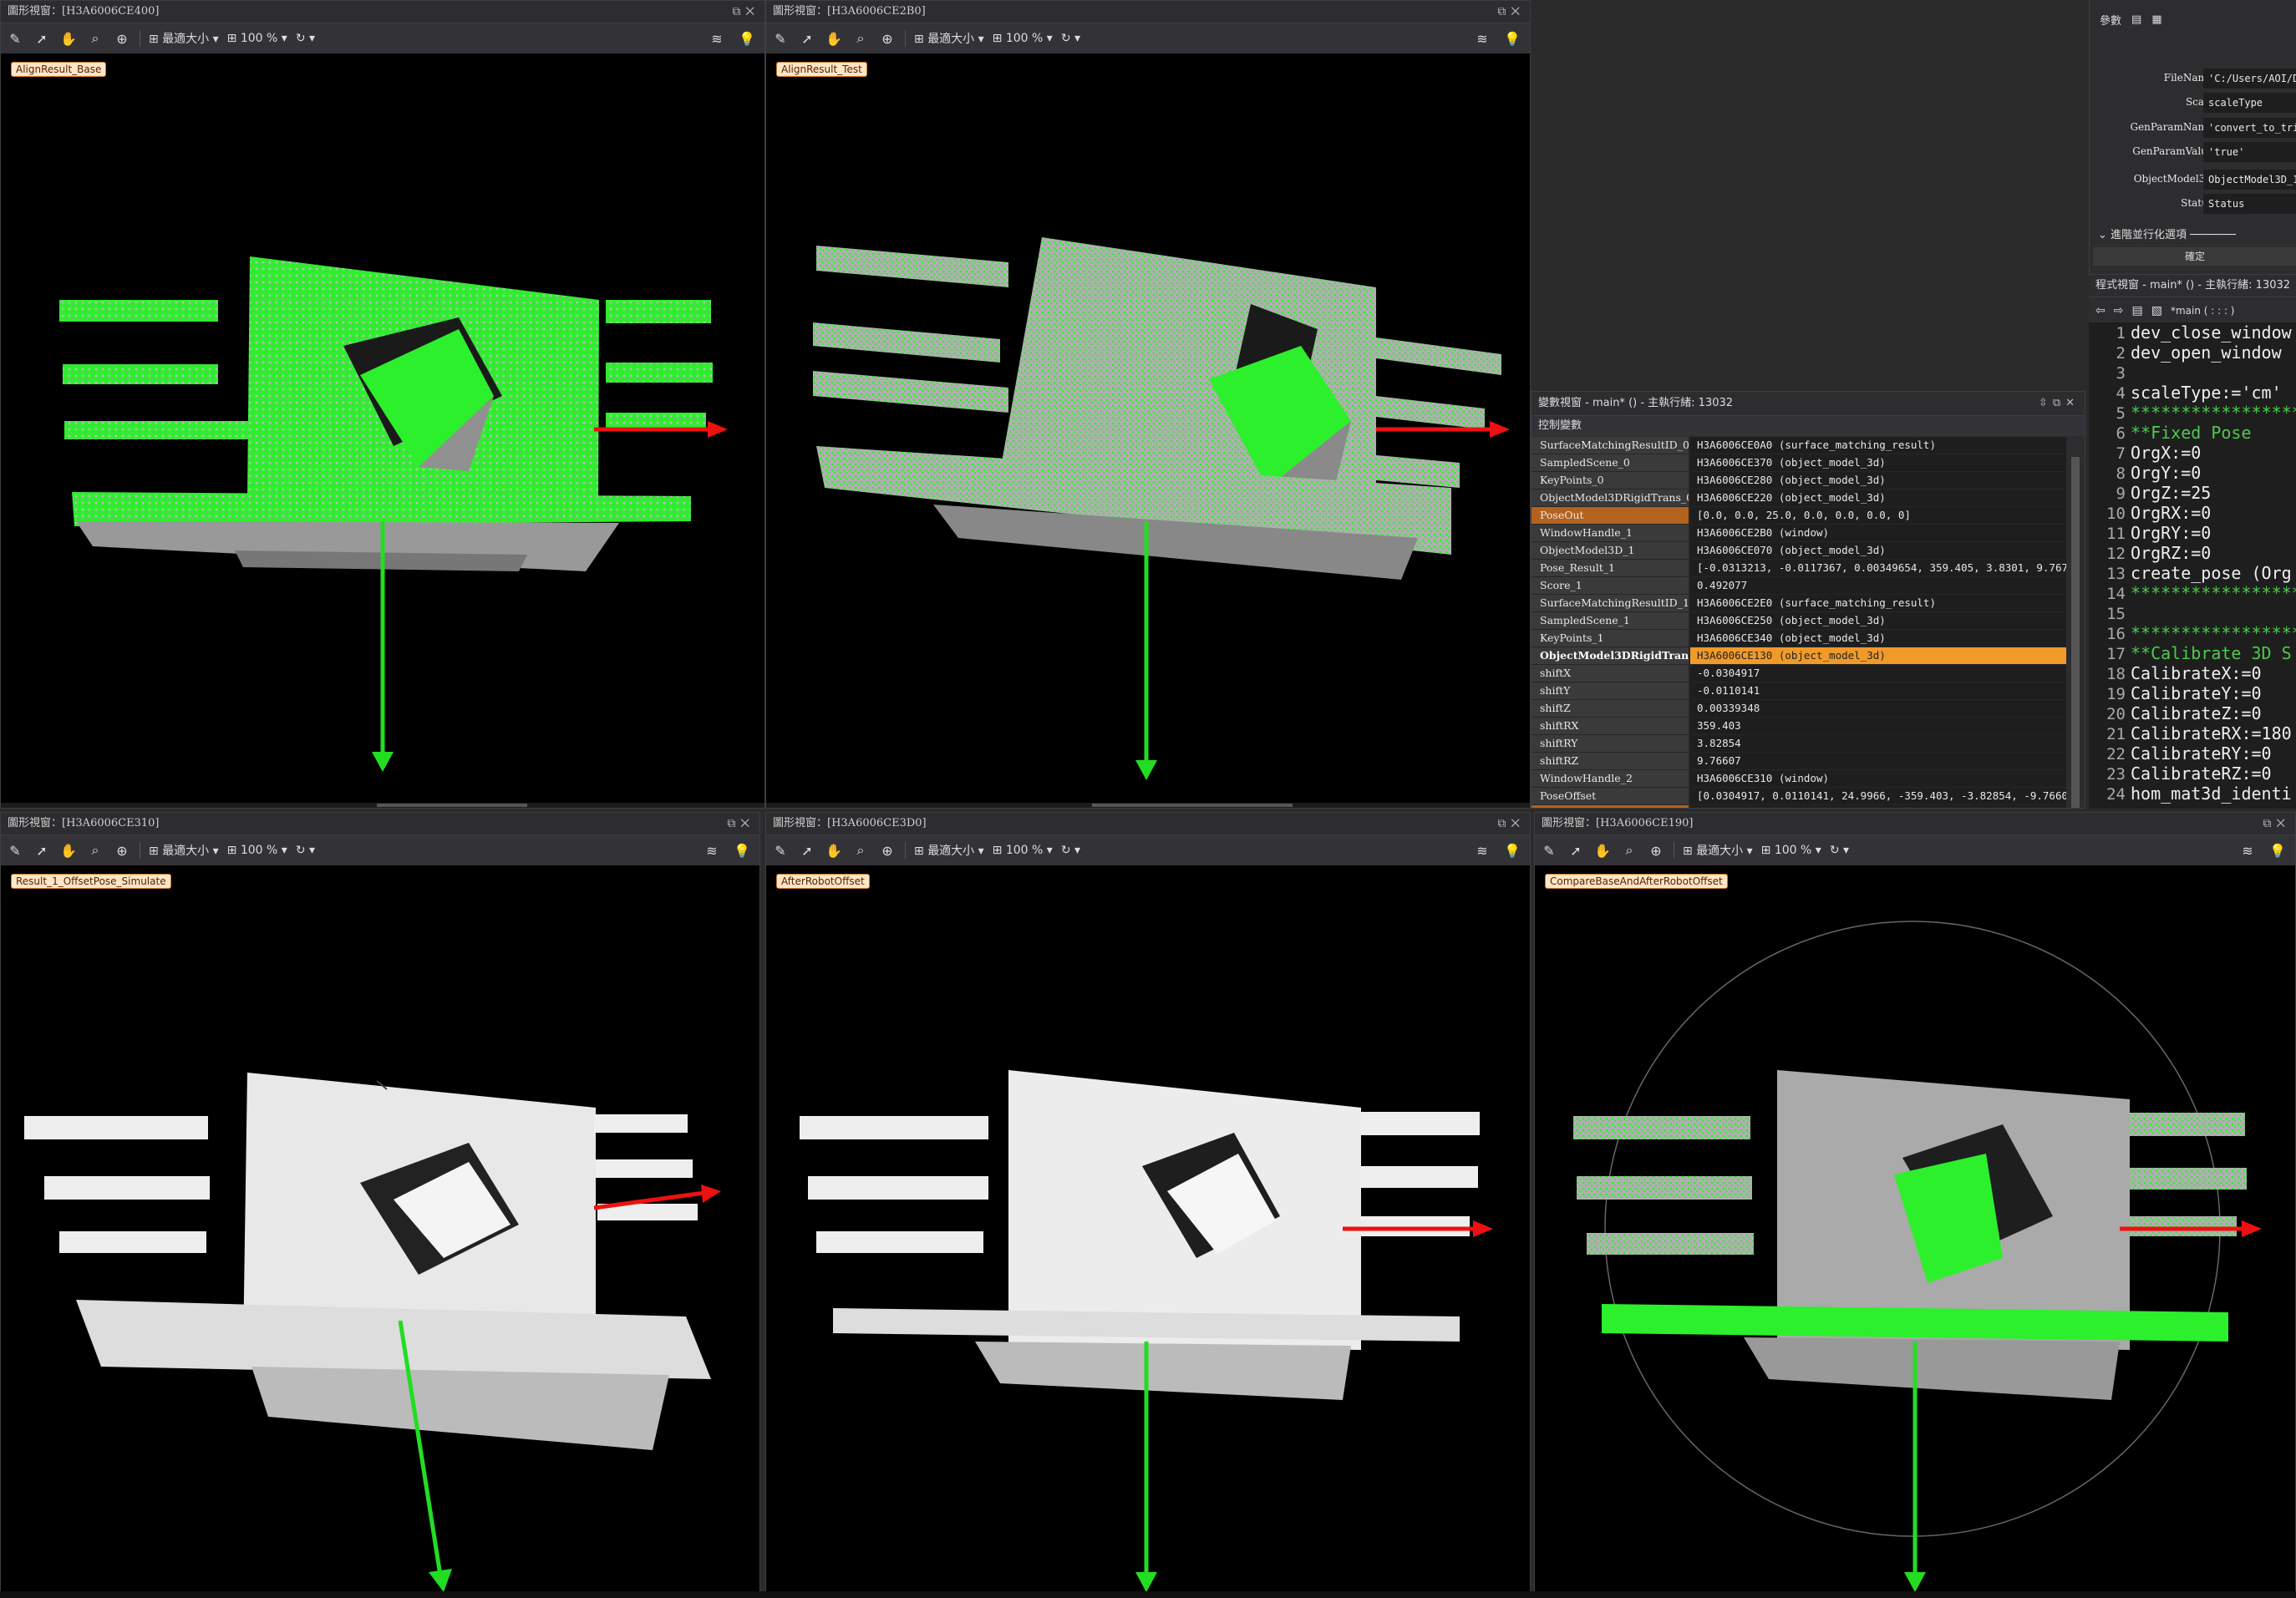  I want to click on code-line: 8 OrgY:=0, so click(2192, 473).